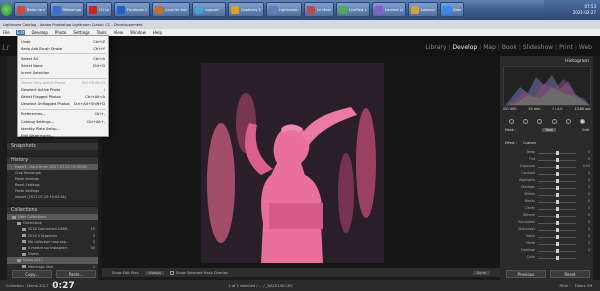 This screenshot has height=291, width=600. What do you see at coordinates (547, 195) in the screenshot?
I see `adjustment-slider: Whites 0` at bounding box center [547, 195].